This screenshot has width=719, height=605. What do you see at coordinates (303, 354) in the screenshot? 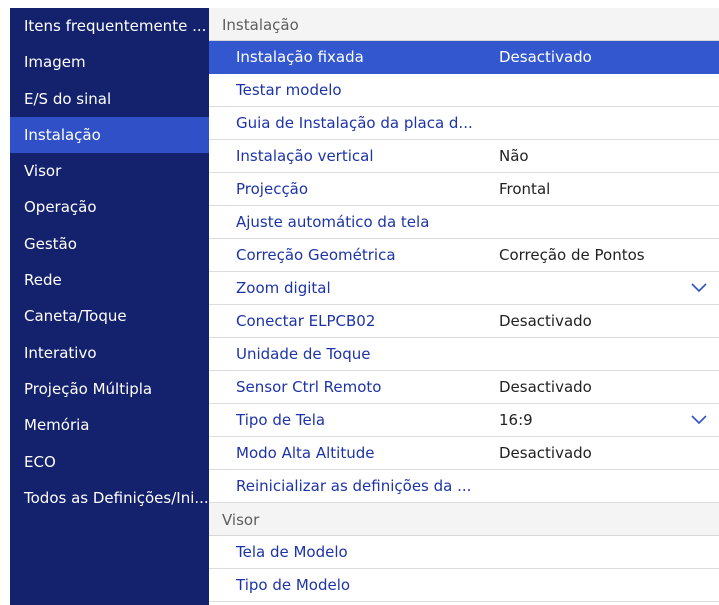
I see `setting-label: Unidade de Toque` at bounding box center [303, 354].